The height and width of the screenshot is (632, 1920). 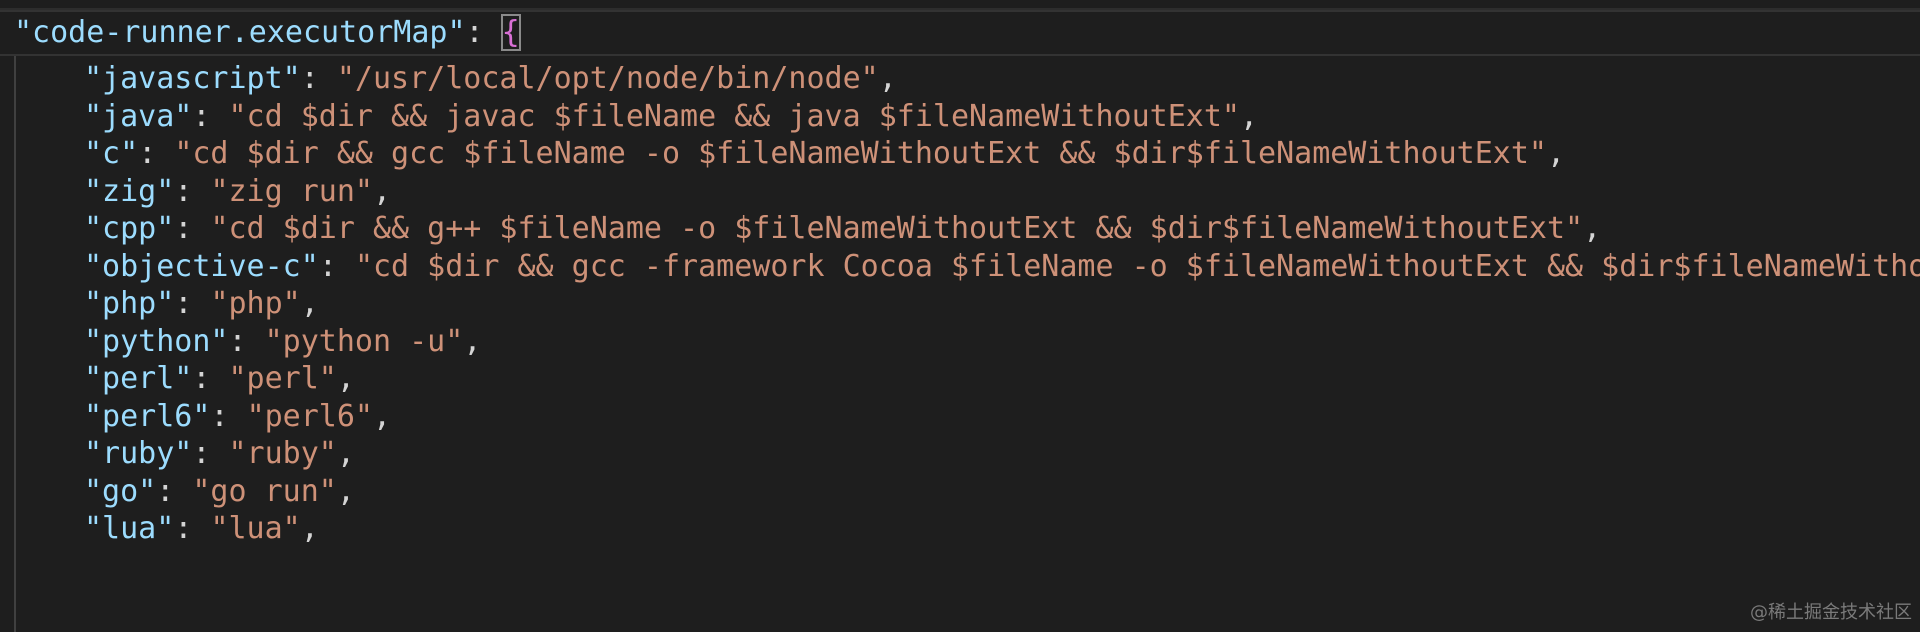 I want to click on json-string-value: "go run", so click(x=264, y=491).